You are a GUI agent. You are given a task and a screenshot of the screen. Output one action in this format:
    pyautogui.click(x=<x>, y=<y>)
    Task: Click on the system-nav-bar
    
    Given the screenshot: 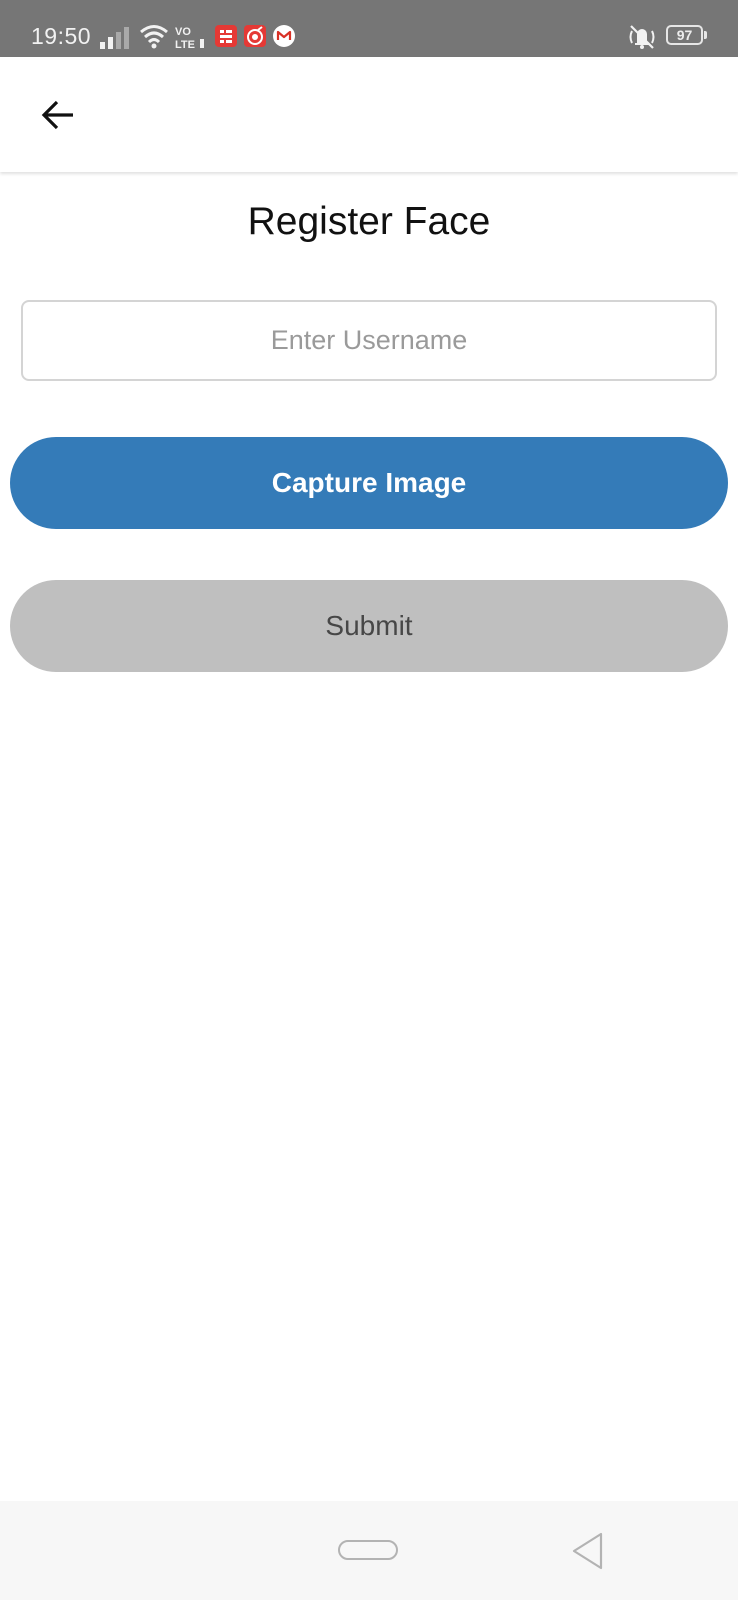 What is the action you would take?
    pyautogui.click(x=369, y=1550)
    